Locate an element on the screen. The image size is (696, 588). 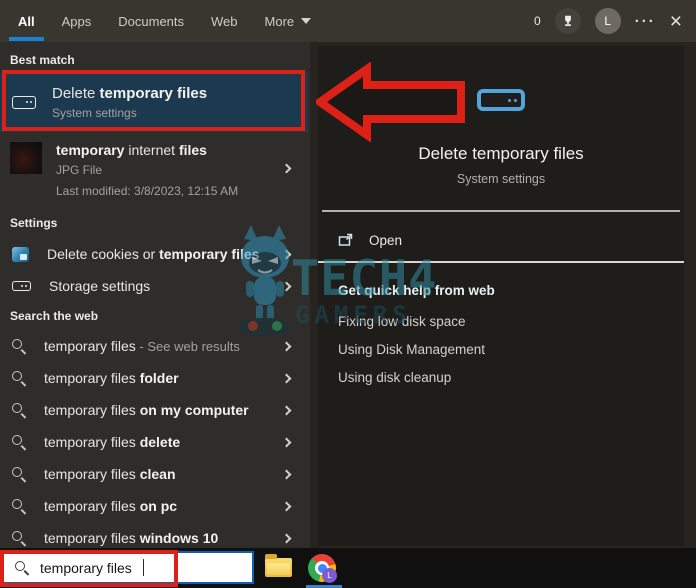
web-suggestion-row: temporary files on my computer is located at coordinates (154, 410).